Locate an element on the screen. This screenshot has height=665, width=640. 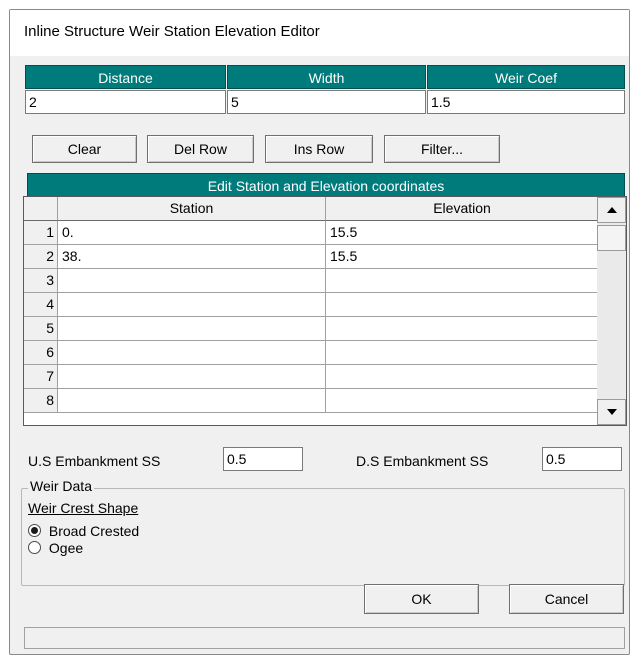
station-column-header: Station is located at coordinates (192, 209).